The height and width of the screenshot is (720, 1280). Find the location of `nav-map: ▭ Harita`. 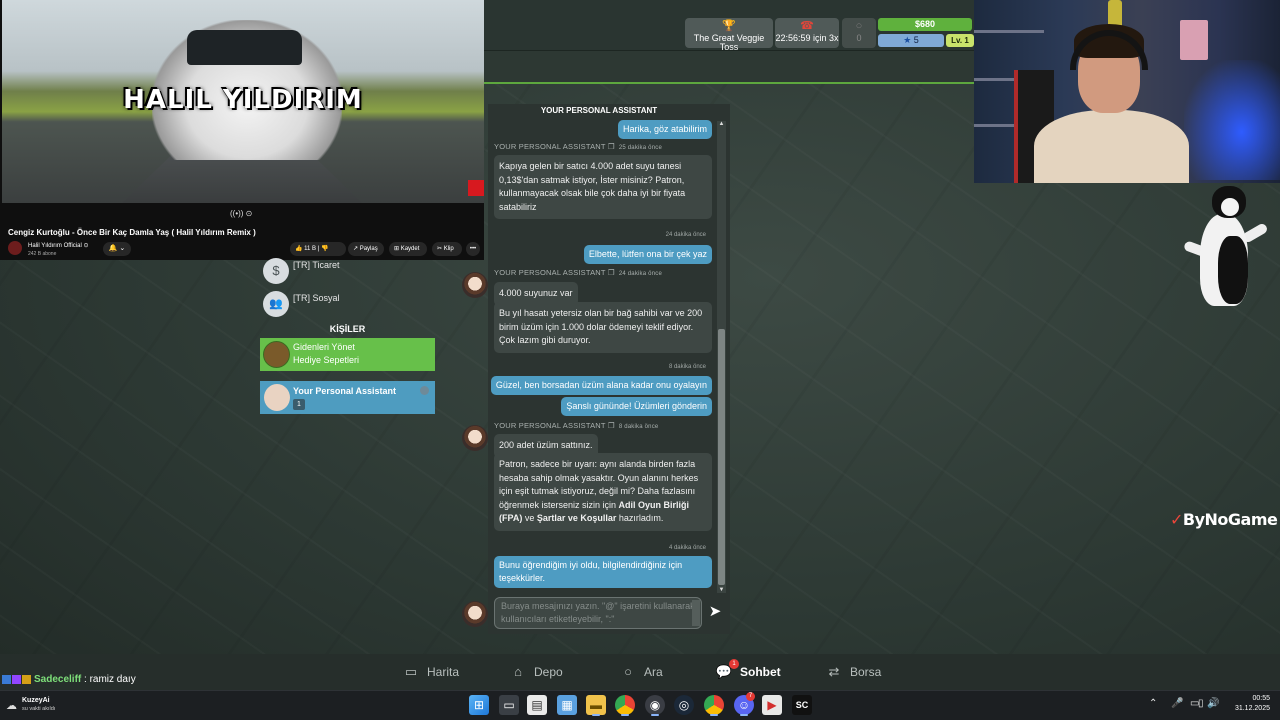

nav-map: ▭ Harita is located at coordinates (430, 672).